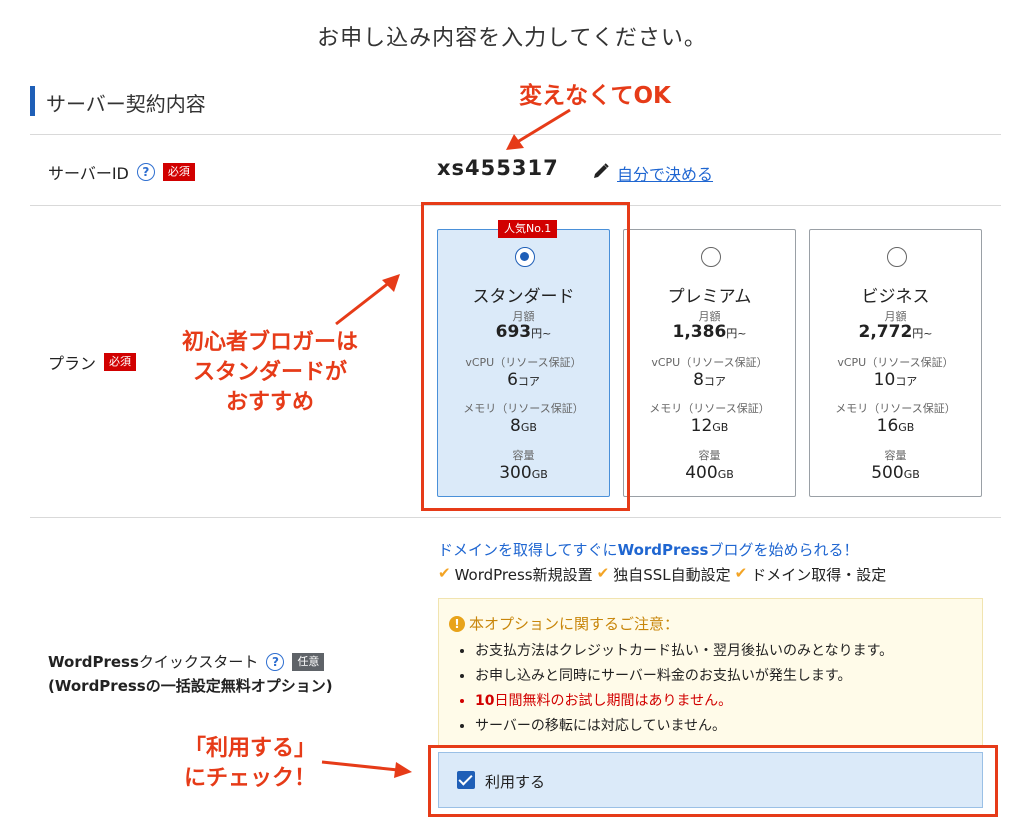 The width and height of the screenshot is (1024, 822). Describe the element at coordinates (126, 104) in the screenshot. I see `section-title: サーバー契約内容` at that location.